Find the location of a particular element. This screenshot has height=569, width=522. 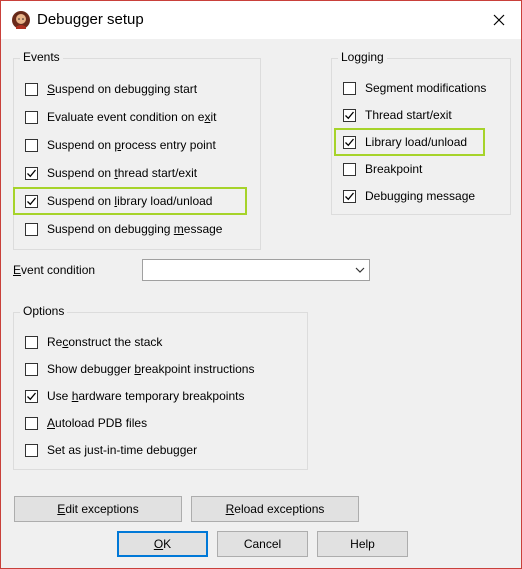

event-label: Evaluate event condition on exit is located at coordinates (132, 117).